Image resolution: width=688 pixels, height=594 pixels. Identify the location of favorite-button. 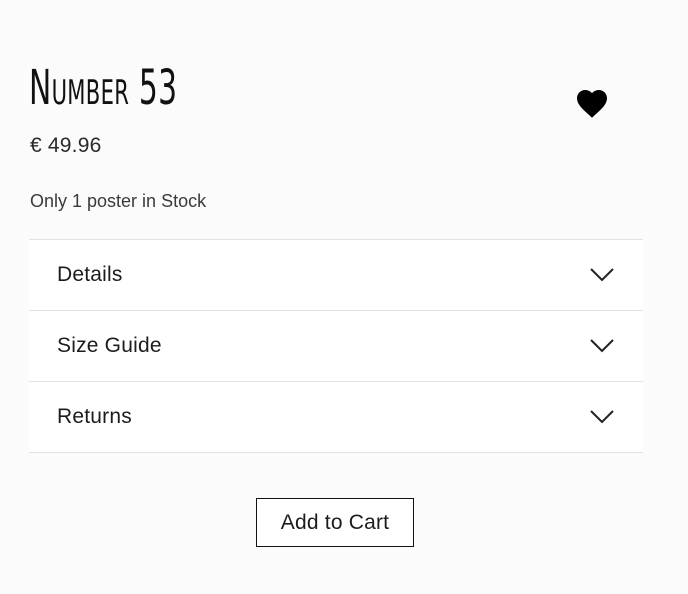
(592, 102).